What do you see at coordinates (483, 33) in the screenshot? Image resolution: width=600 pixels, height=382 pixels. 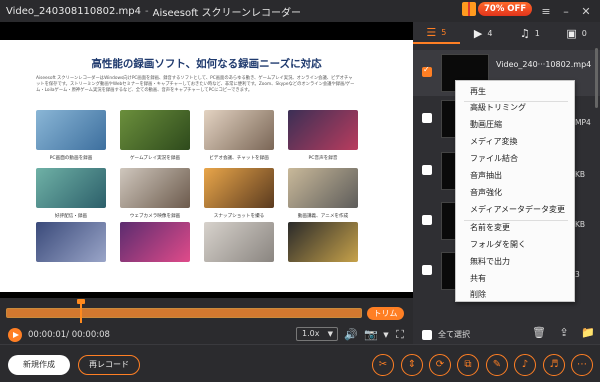 I see `tab-video: ▶ 4` at bounding box center [483, 33].